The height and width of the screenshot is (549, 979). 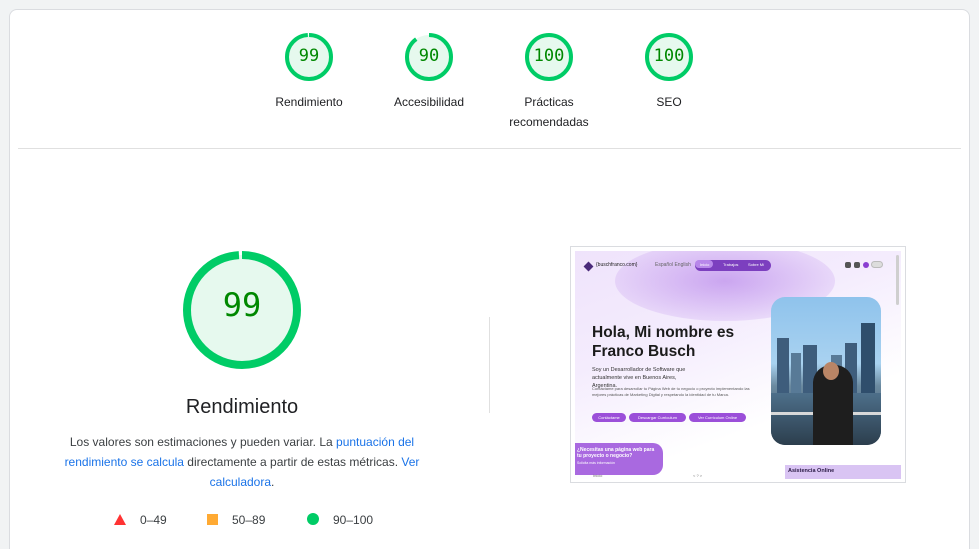 I want to click on view-cv-button: Ver Curriculum Online, so click(x=717, y=417).